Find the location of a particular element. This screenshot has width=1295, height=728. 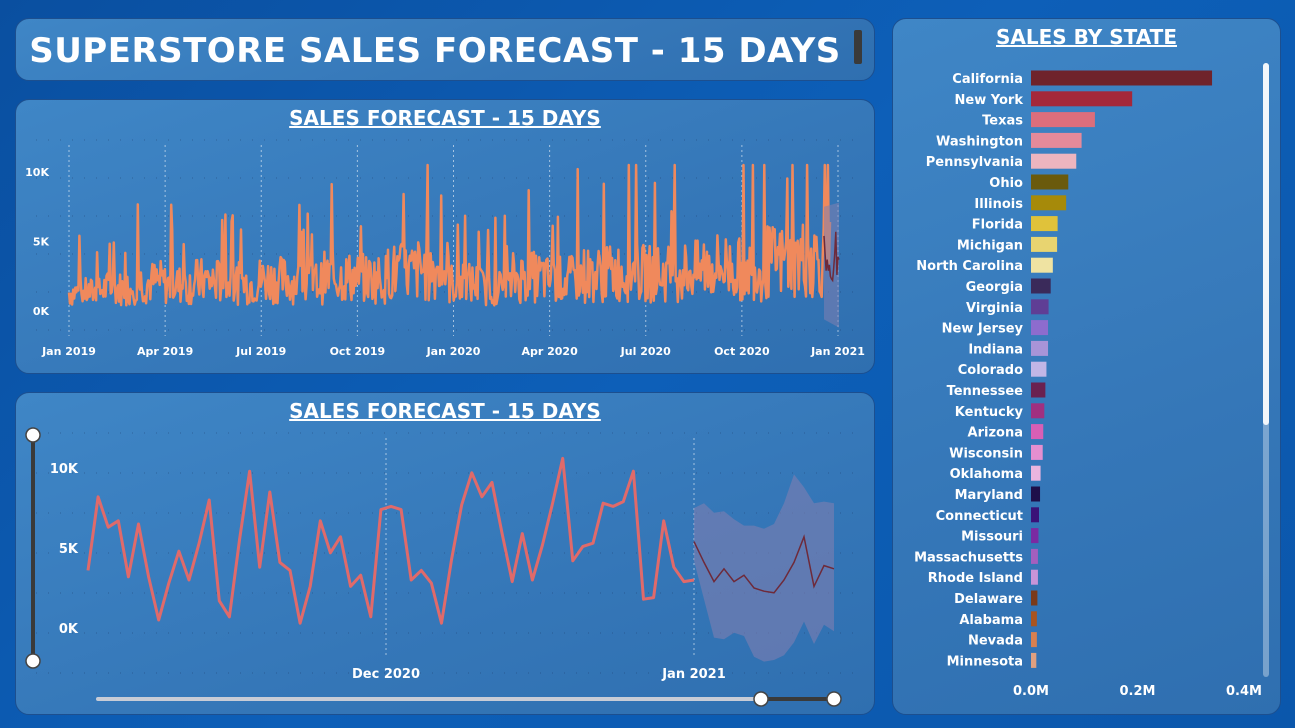

top-x-tick-label: Jan 2021 is located at coordinates (837, 351).